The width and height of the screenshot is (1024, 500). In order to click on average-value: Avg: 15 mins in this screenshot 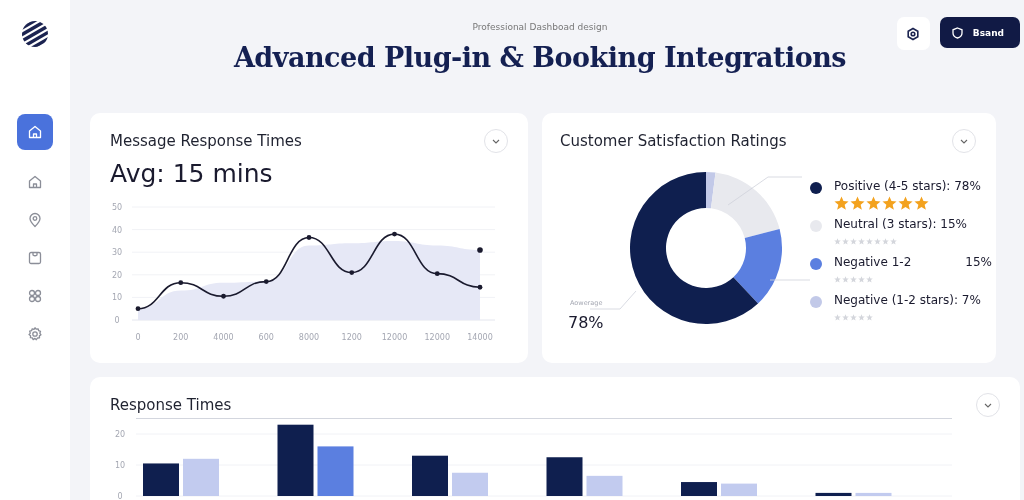, I will do `click(191, 173)`.